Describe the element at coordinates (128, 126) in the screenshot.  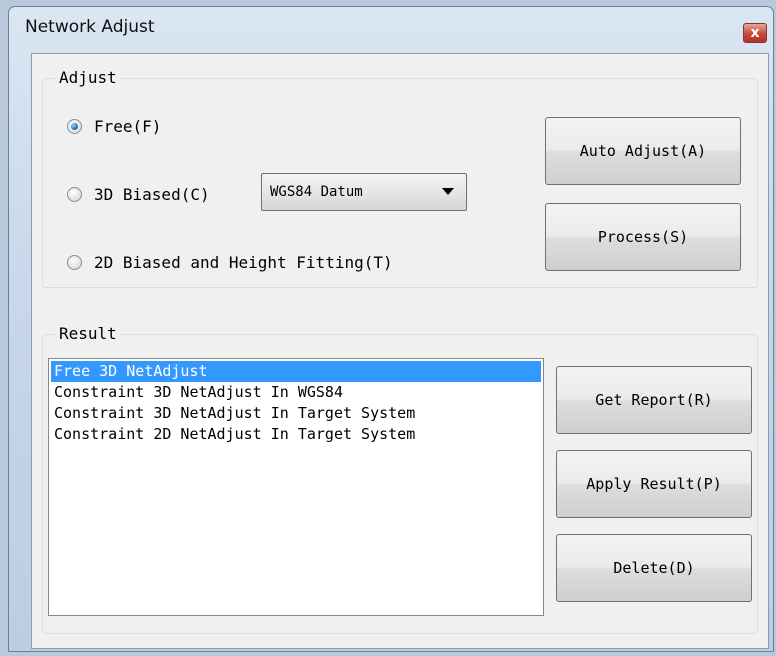
I see `radio-free-label: Free(F)` at that location.